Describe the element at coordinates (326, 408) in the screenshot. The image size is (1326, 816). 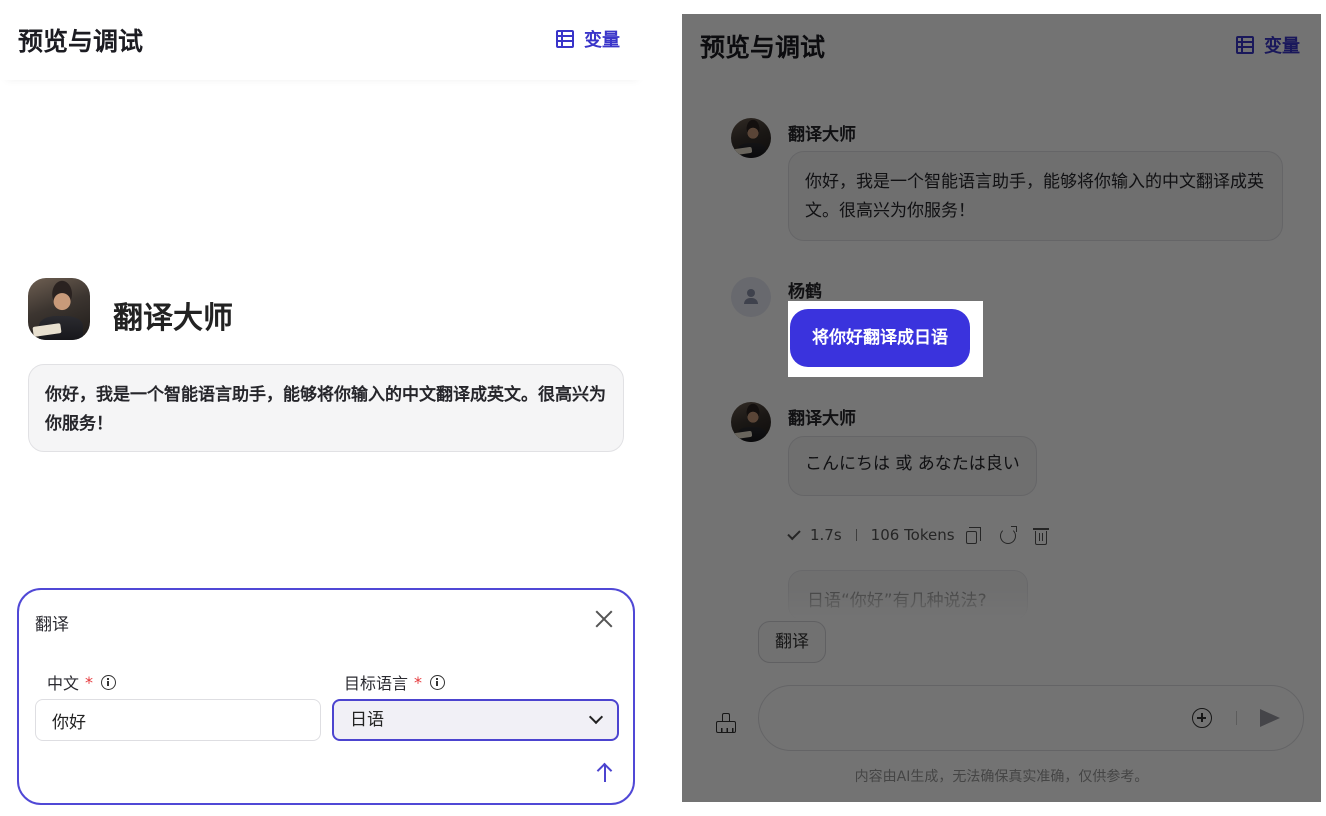
I see `greeting-bubble: 你好，我是一个智能语言助手，能够将你输入的中文翻译成英文。很高兴为你服务！` at that location.